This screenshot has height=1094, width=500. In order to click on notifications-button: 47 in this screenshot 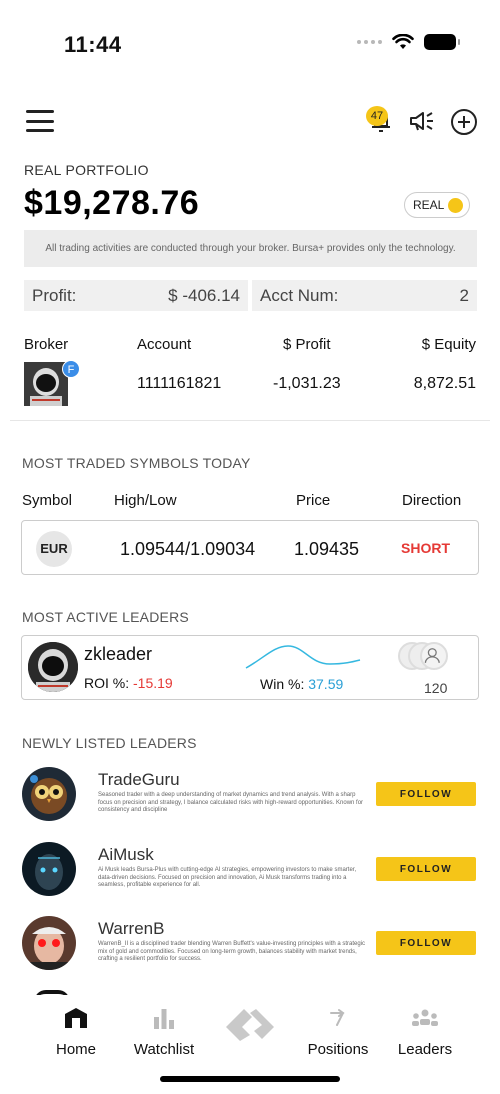, I will do `click(381, 121)`.